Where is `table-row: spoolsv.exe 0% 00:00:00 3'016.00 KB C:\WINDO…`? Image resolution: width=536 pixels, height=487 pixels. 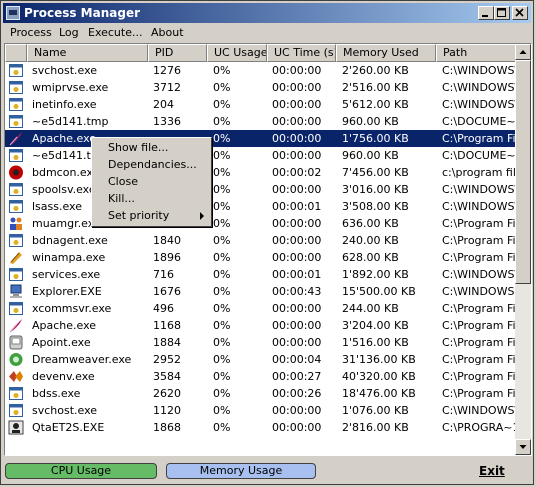 table-row: spoolsv.exe 0% 00:00:00 3'016.00 KB C:\WINDO… is located at coordinates (260, 189).